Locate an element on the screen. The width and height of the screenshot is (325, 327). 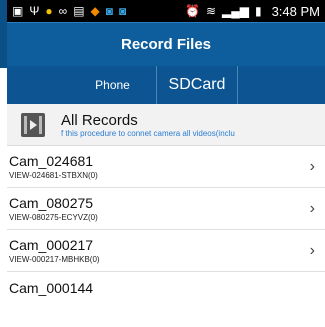
tab-bar: Phone SDCard is located at coordinates (166, 85).